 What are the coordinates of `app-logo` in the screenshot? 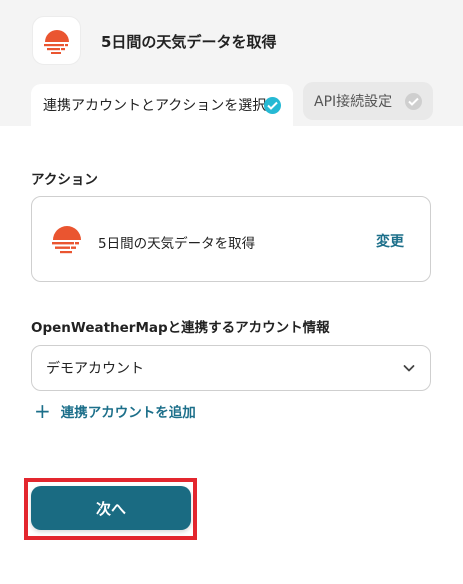 It's located at (56, 40).